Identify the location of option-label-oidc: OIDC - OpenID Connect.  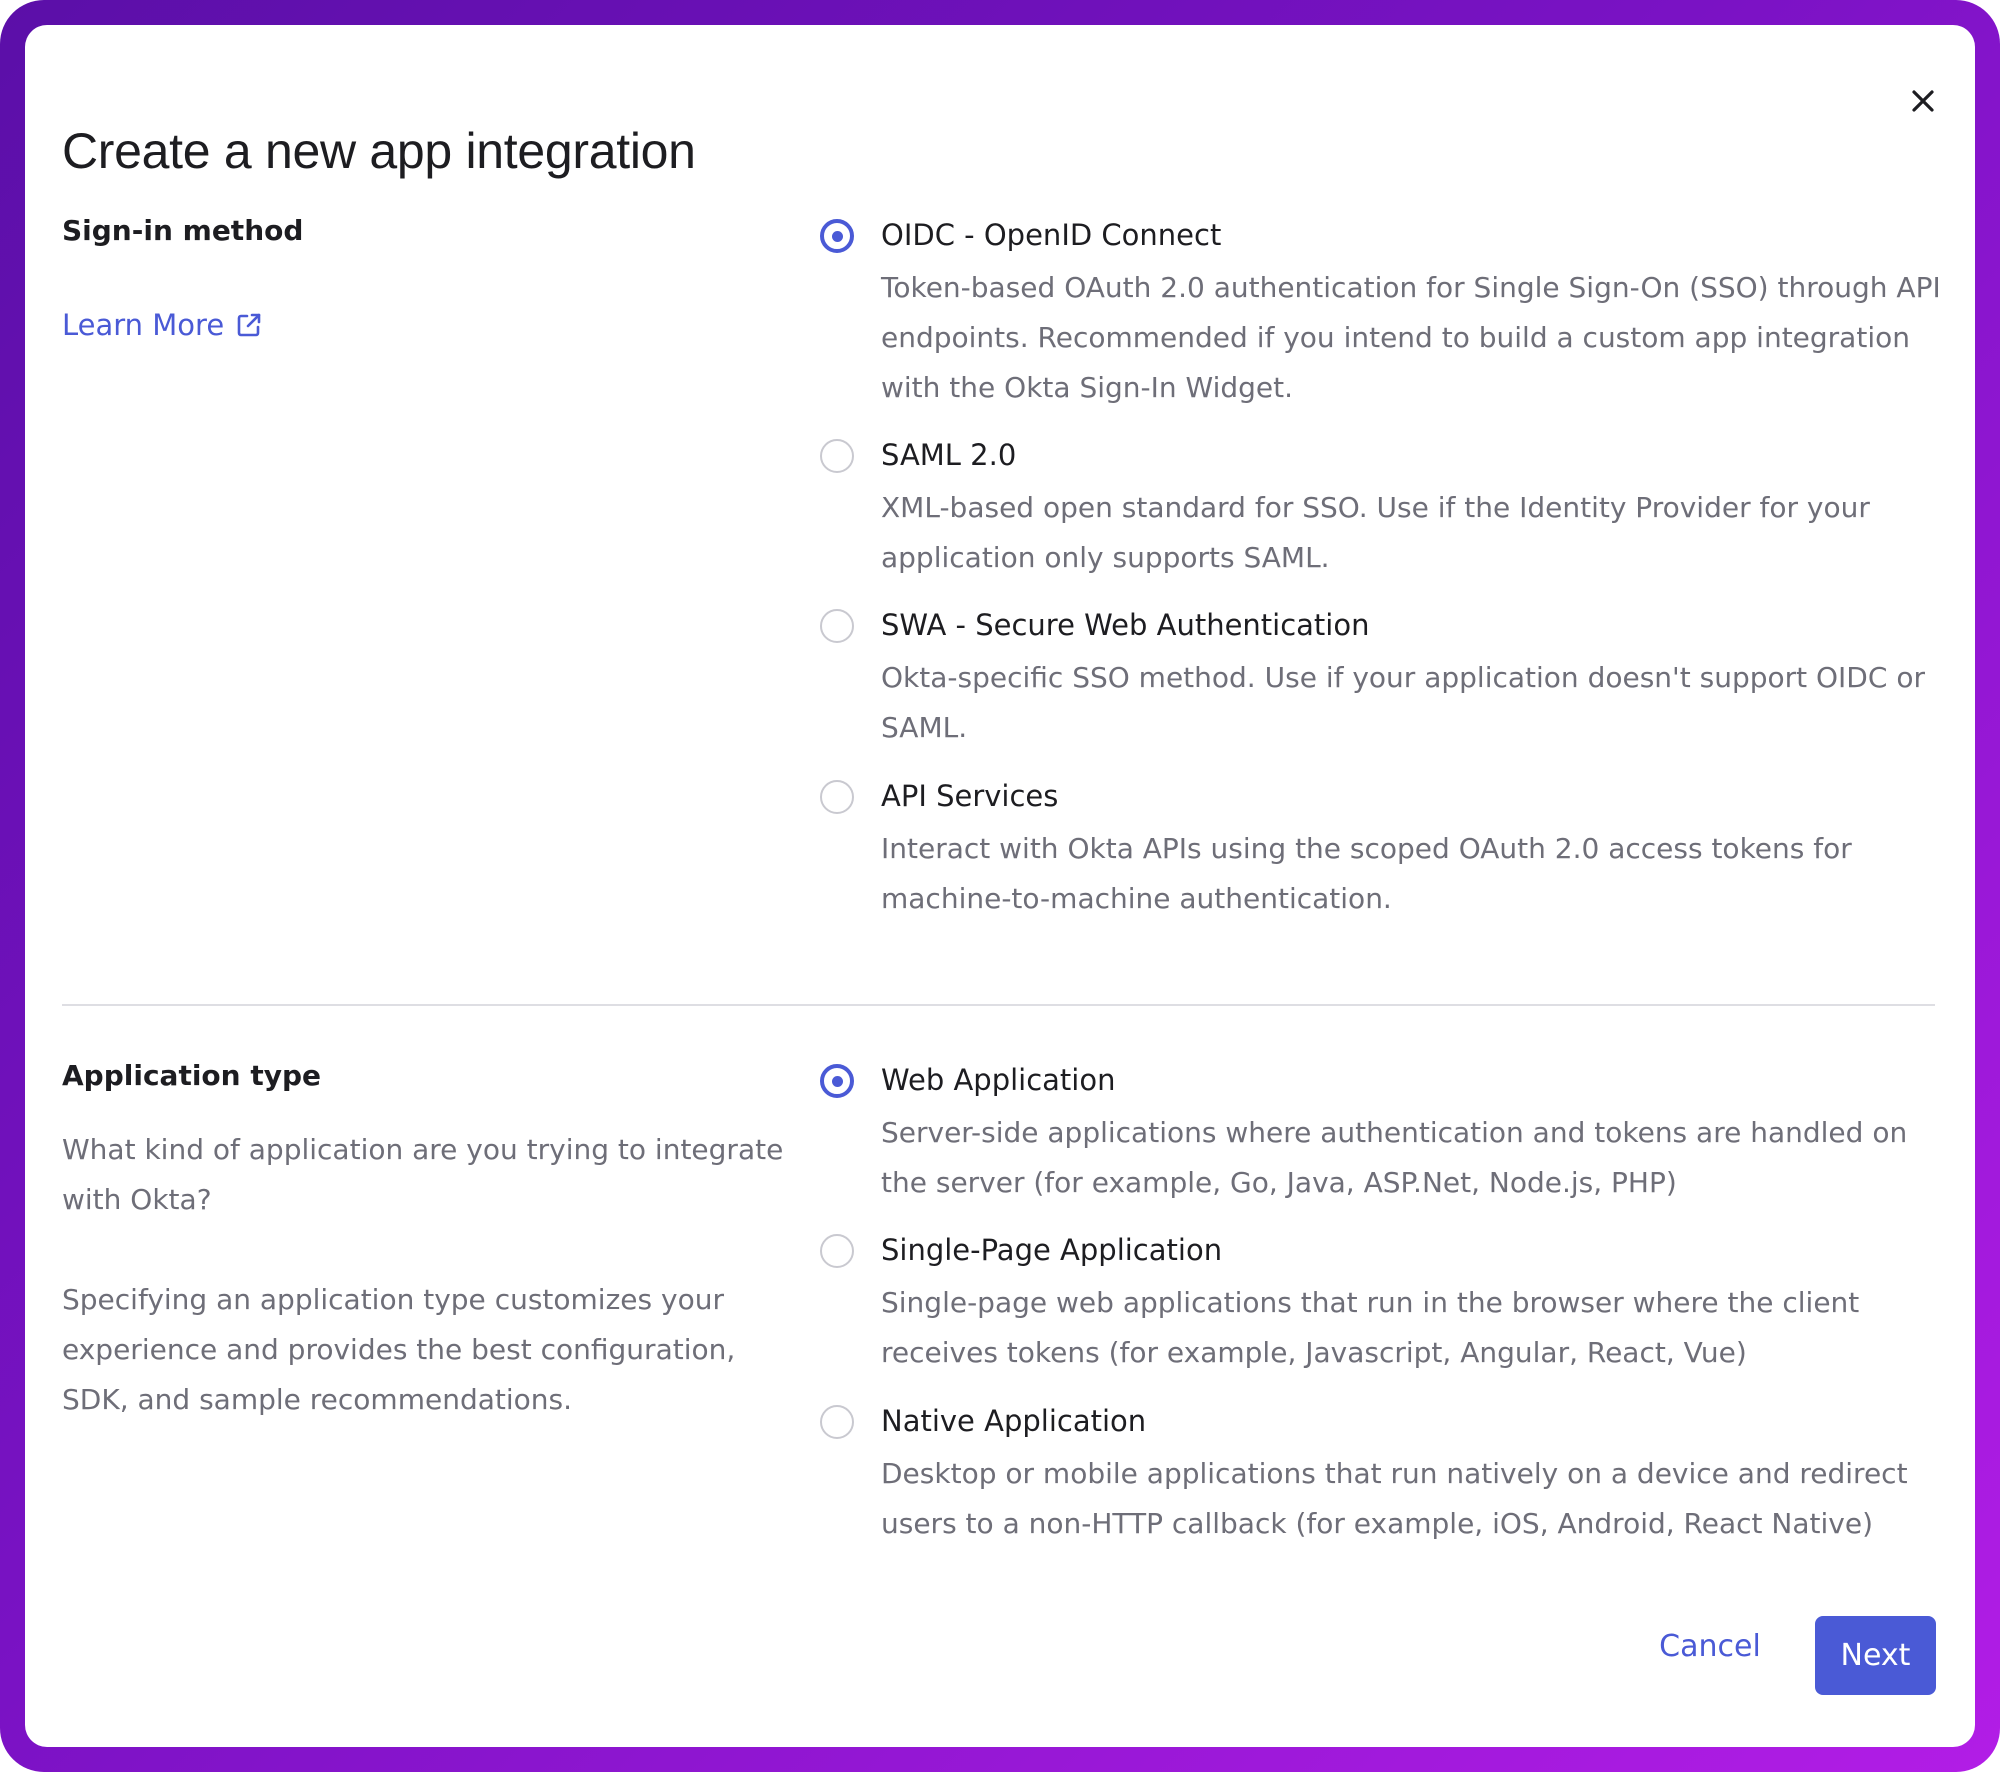
(1051, 235).